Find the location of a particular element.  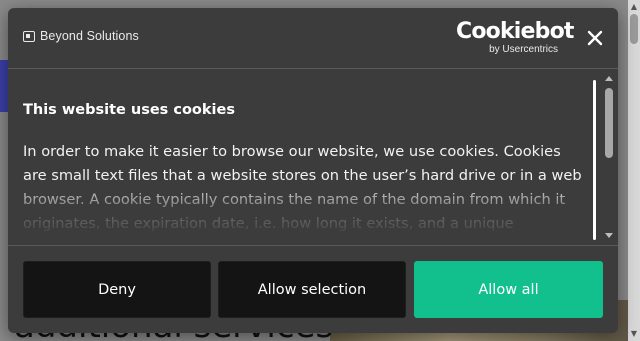

dialog-scrollbar-thumb is located at coordinates (609, 123).